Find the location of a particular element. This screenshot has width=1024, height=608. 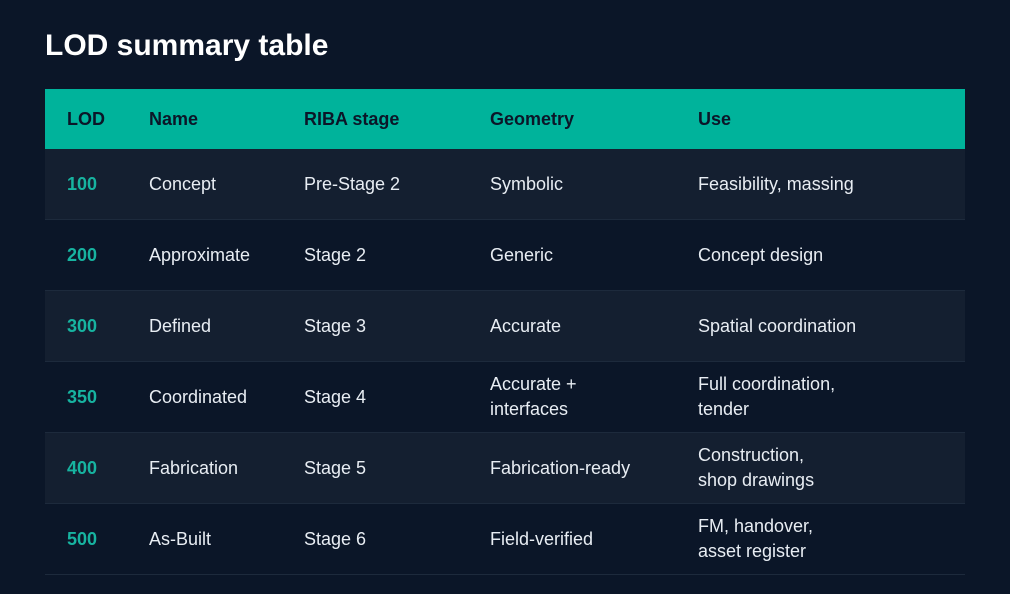

table-header: LOD Name RIBA stage Geometry Use is located at coordinates (505, 119).